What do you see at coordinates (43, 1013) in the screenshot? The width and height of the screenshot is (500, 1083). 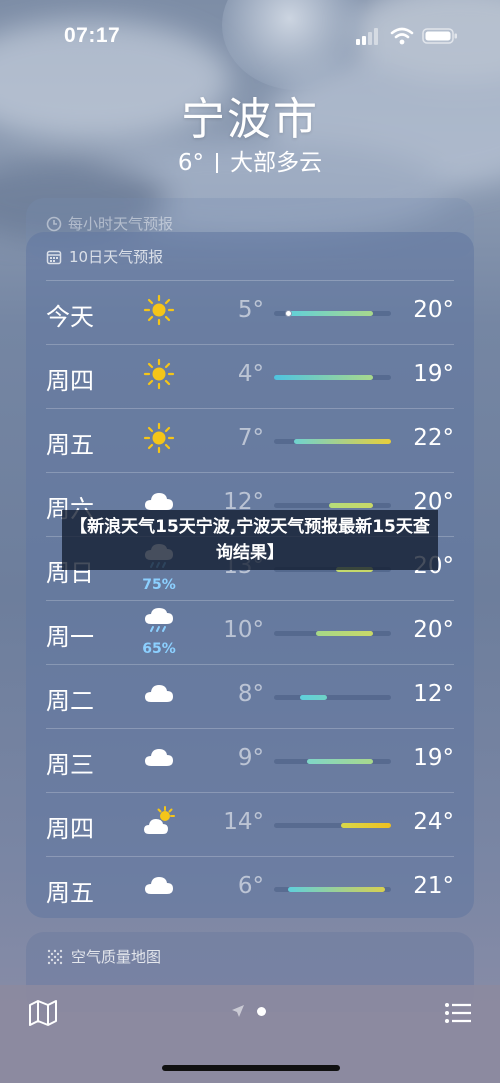 I see `map-icon` at bounding box center [43, 1013].